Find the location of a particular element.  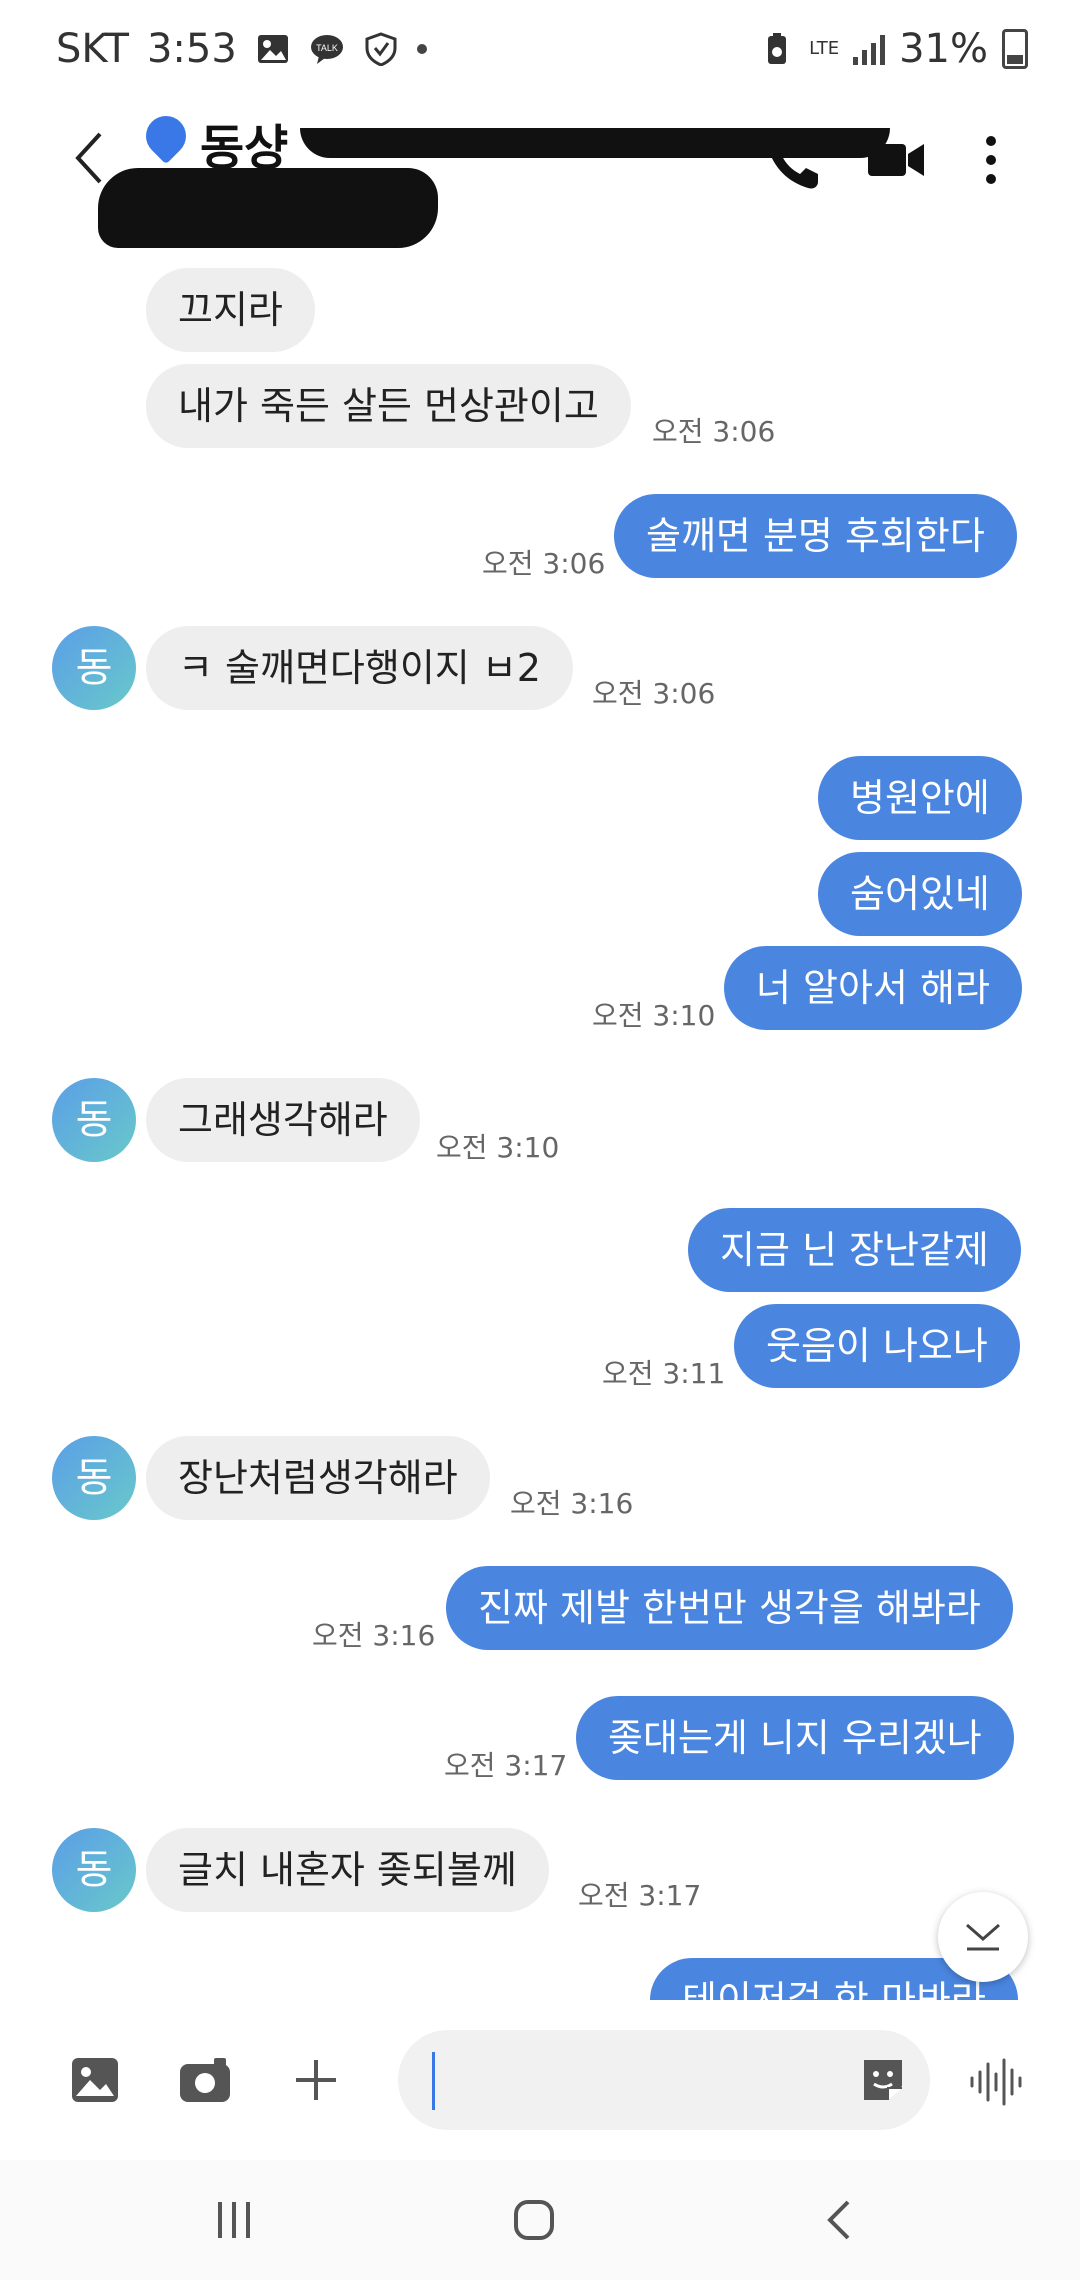

message-bubble: 장난처럼생각해라 is located at coordinates (318, 1478).